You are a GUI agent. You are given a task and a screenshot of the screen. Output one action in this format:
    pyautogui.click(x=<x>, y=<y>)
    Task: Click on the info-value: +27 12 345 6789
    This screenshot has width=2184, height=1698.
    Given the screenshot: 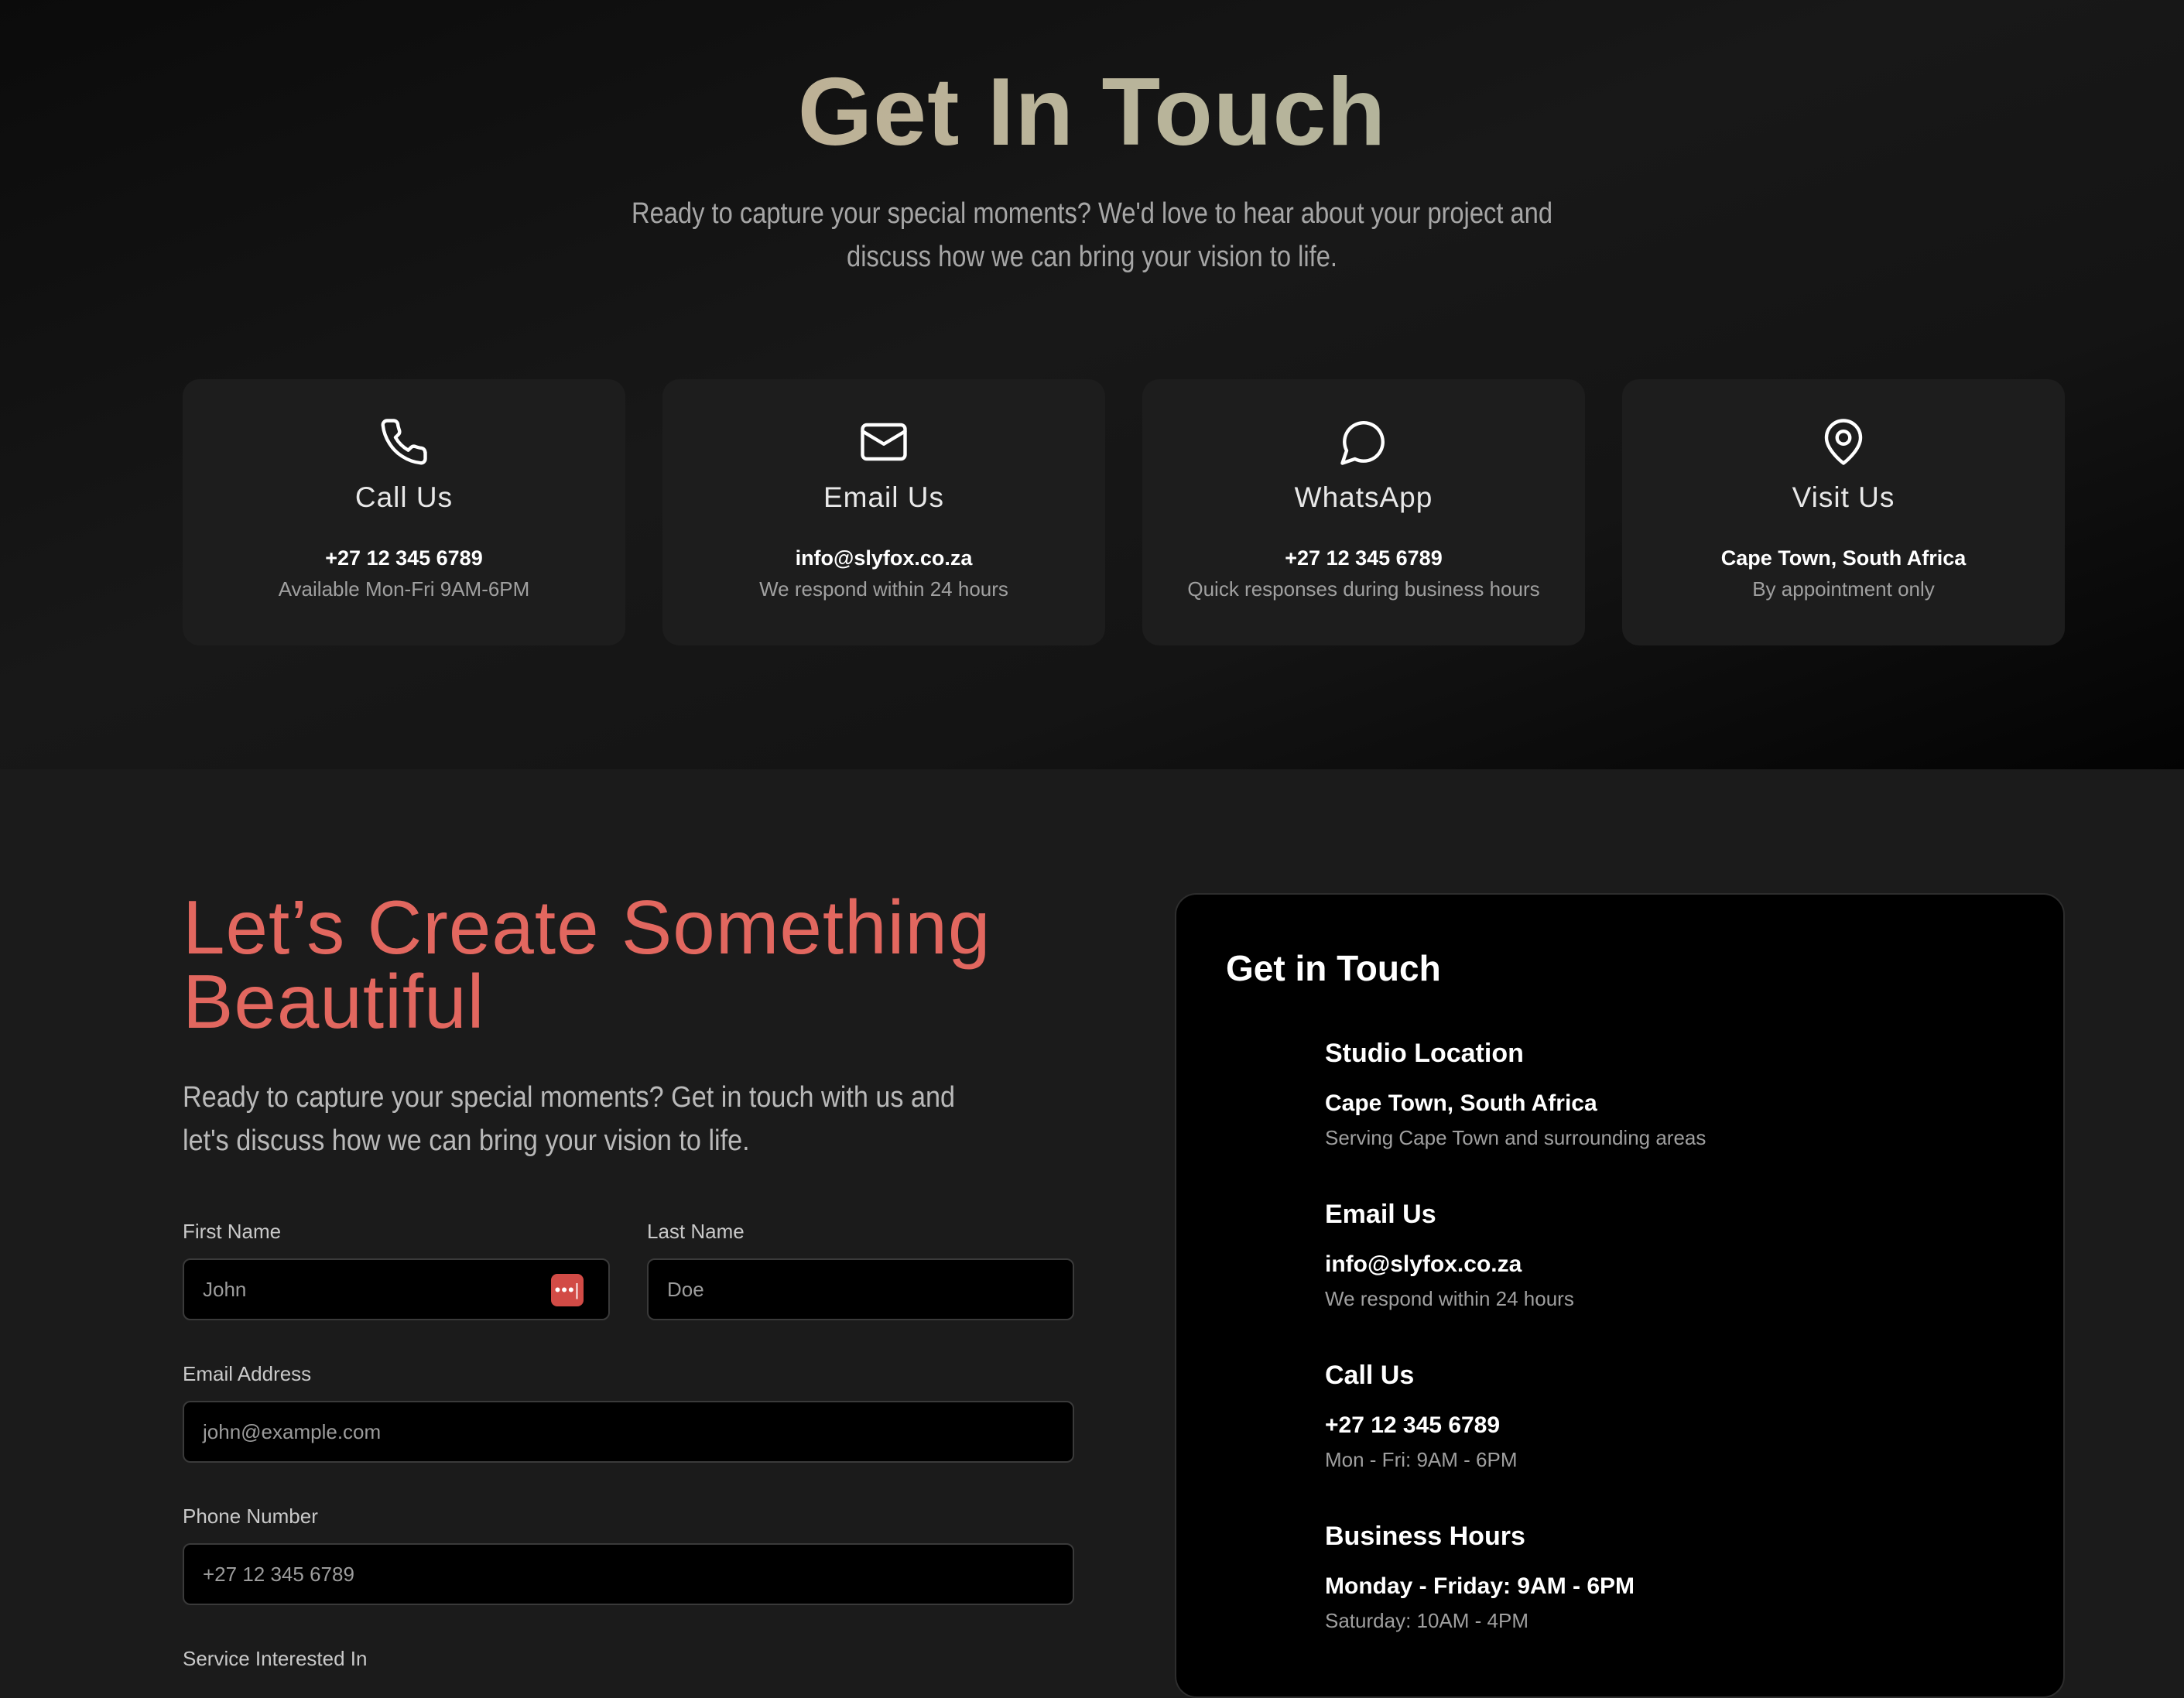 What is the action you would take?
    pyautogui.click(x=1673, y=1425)
    